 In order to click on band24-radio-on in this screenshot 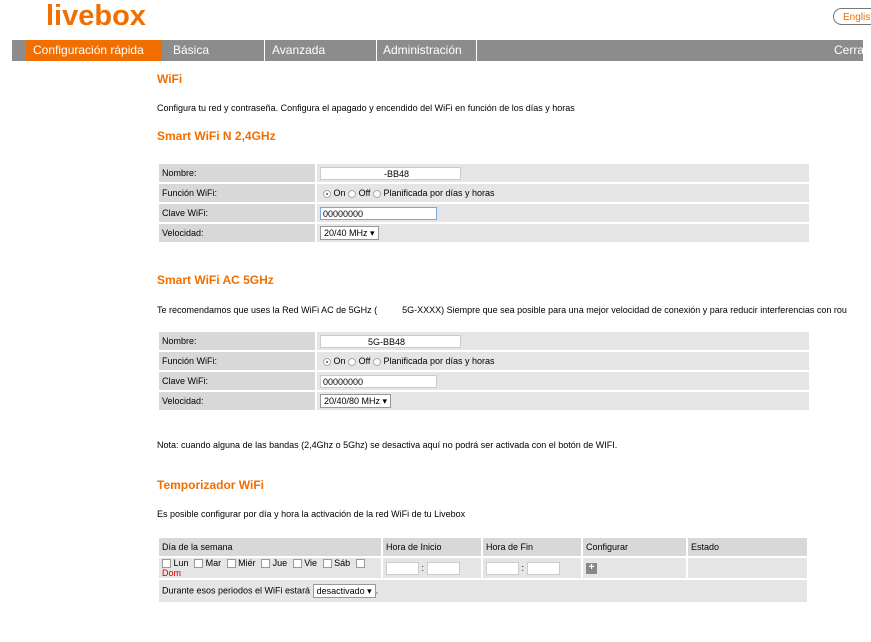, I will do `click(327, 193)`.